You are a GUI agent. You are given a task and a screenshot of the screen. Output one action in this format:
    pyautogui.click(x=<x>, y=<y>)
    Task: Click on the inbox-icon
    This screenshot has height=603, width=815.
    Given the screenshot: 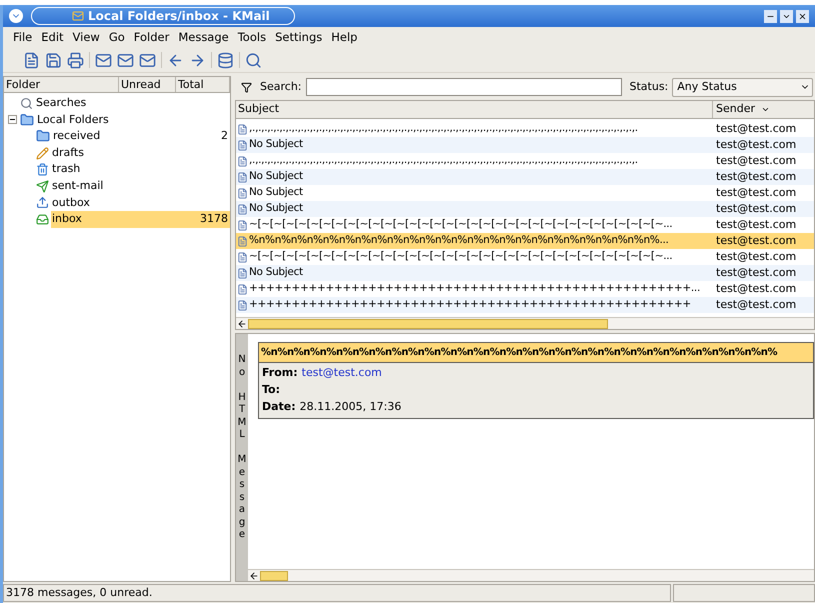 What is the action you would take?
    pyautogui.click(x=42, y=219)
    